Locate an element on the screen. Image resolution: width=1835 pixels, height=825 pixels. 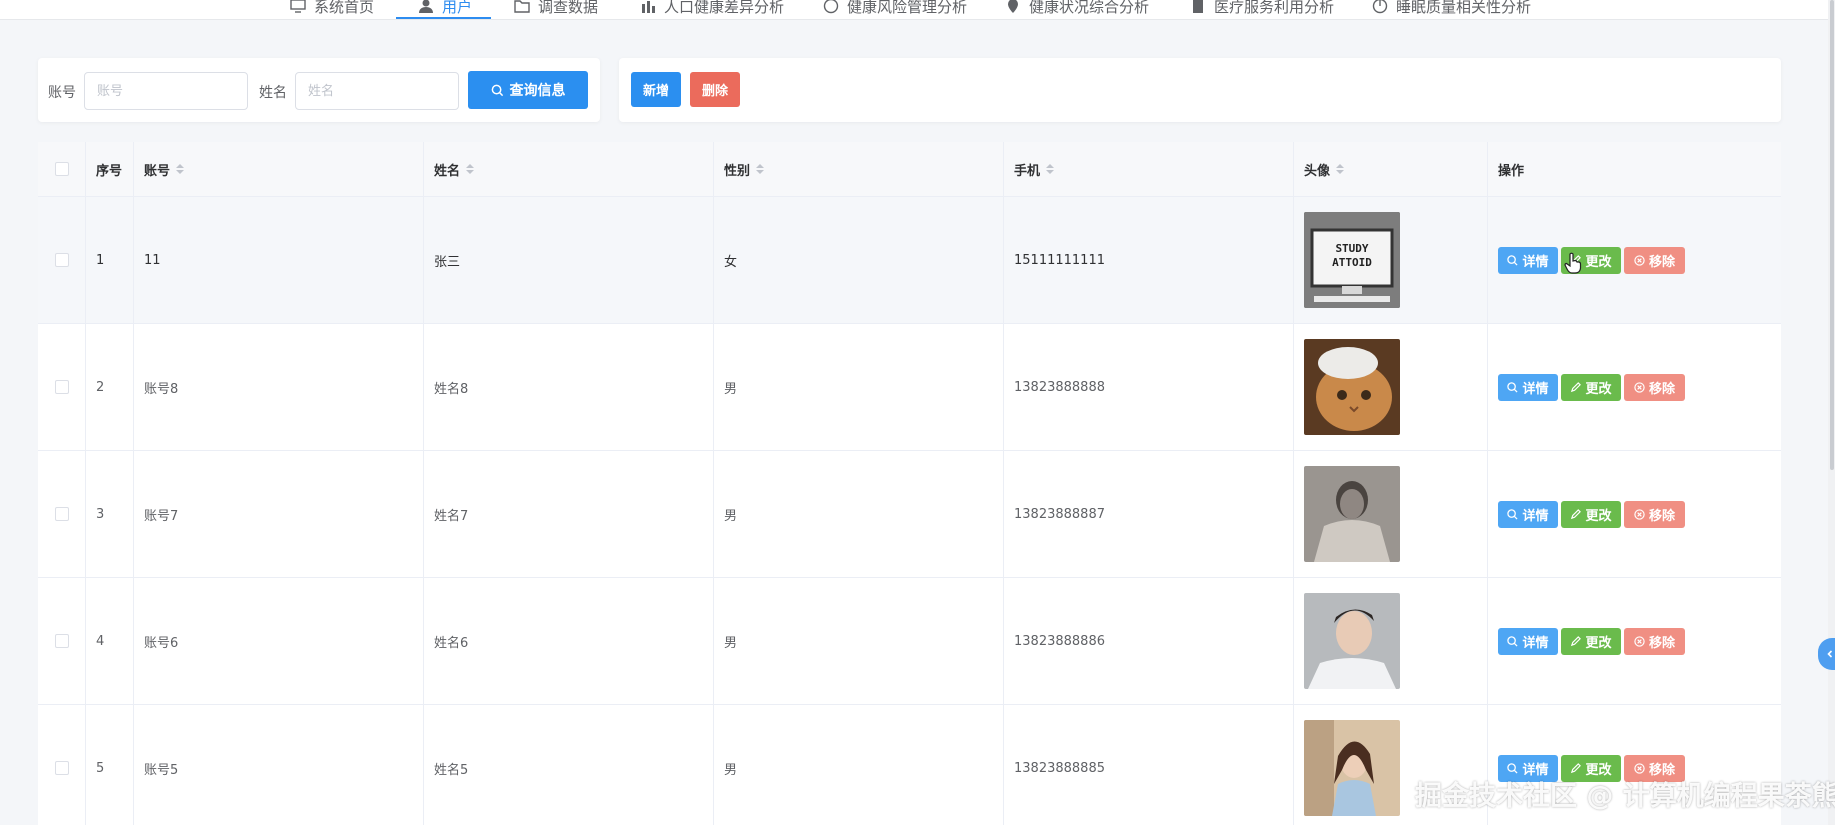
nav-item-survey: 调查数据 is located at coordinates (556, 9).